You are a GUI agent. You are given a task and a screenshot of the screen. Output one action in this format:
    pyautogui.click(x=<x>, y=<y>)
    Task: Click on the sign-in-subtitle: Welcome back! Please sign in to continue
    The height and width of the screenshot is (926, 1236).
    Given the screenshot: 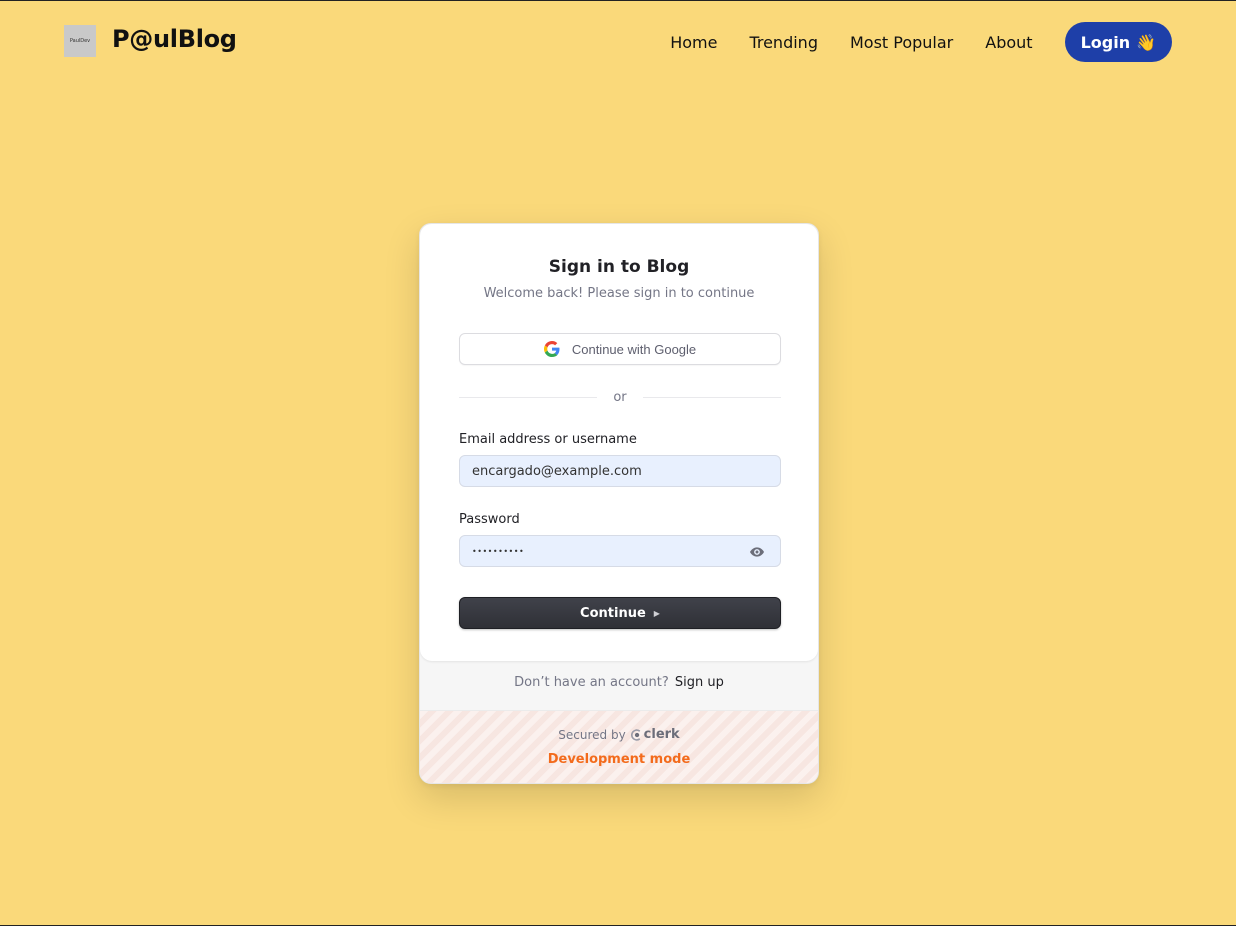 What is the action you would take?
    pyautogui.click(x=619, y=293)
    